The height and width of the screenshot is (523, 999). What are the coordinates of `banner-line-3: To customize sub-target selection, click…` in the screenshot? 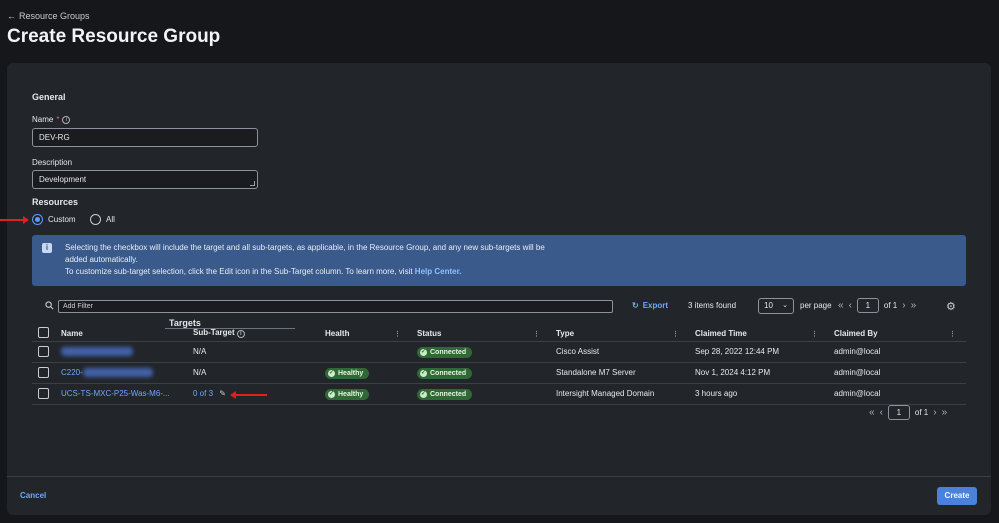 It's located at (263, 271).